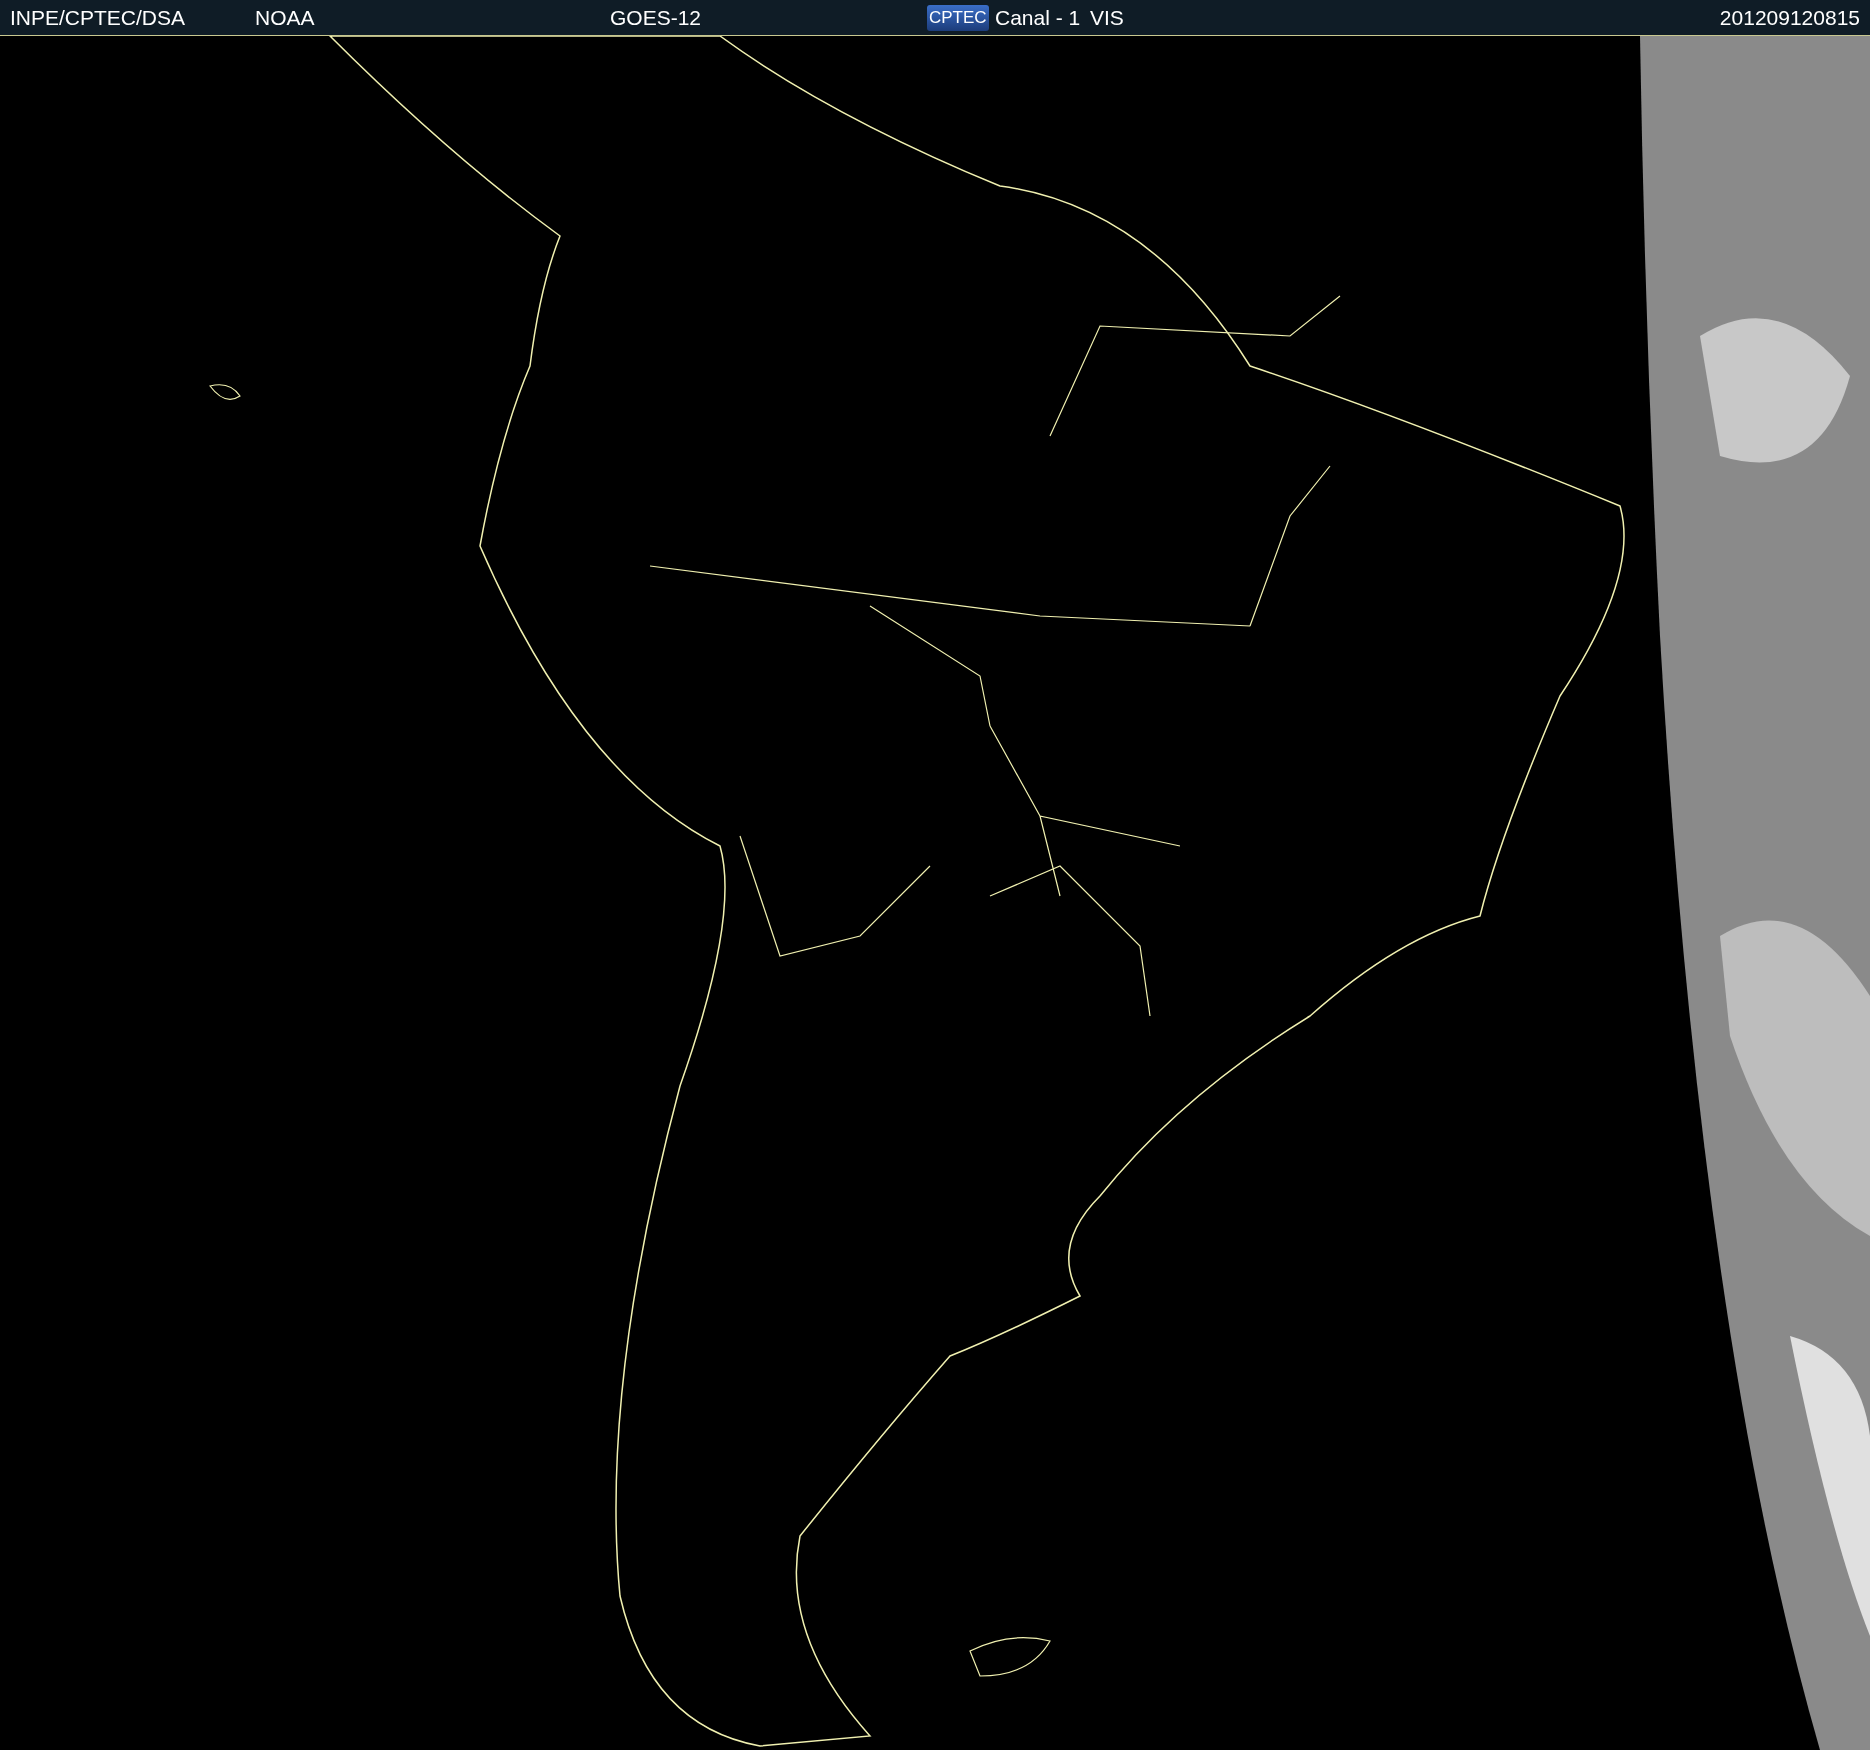 This screenshot has width=1870, height=1750. I want to click on agency-label: NOAA, so click(285, 17).